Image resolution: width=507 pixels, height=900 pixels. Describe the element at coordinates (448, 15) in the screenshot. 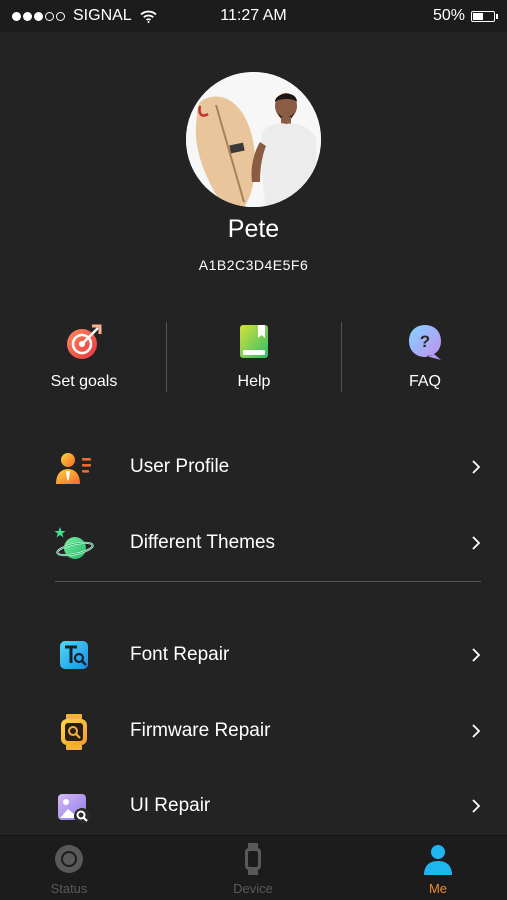

I see `battery-percent: 50%` at that location.